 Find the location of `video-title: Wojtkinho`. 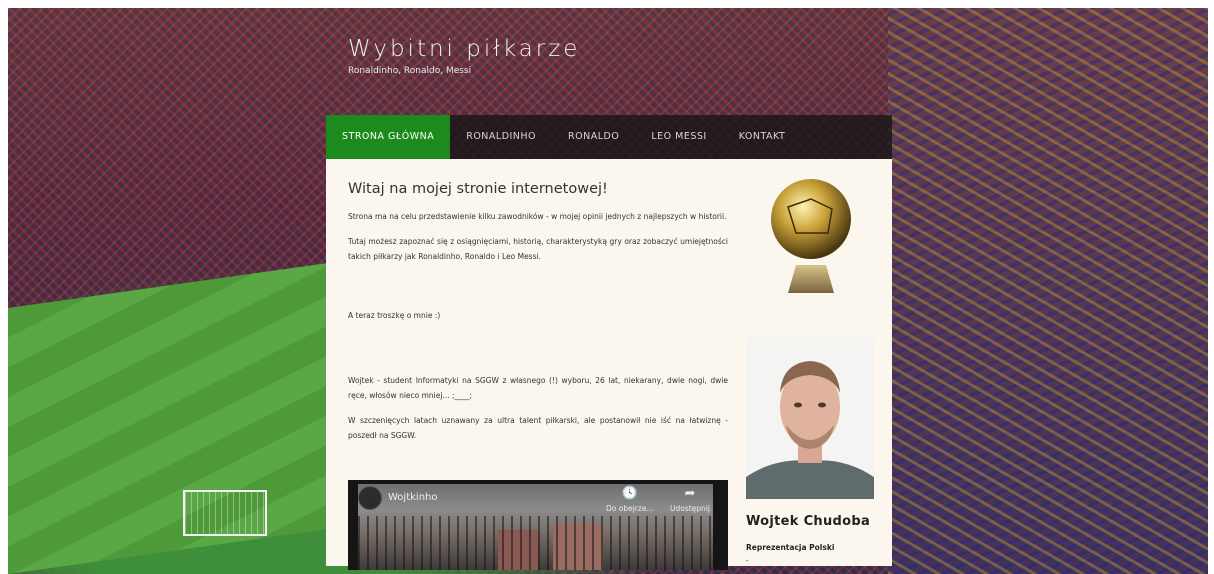

video-title: Wojtkinho is located at coordinates (412, 497).